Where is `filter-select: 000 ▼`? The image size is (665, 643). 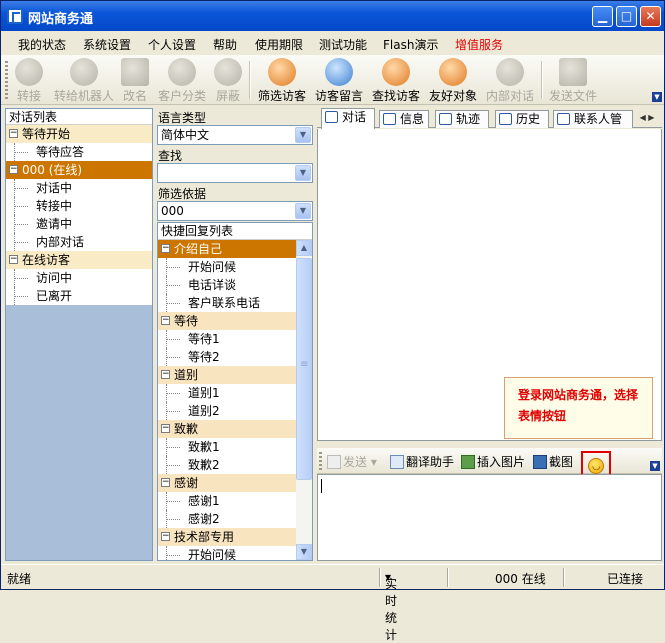 filter-select: 000 ▼ is located at coordinates (235, 211).